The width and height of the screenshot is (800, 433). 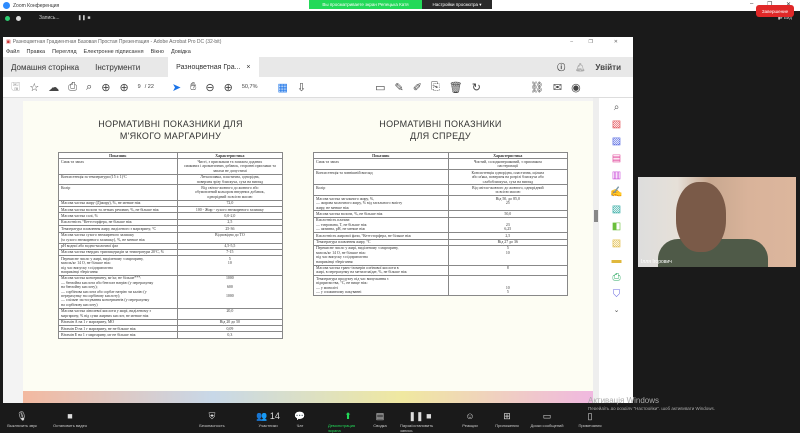 I want to click on recording-control-label: Пауза/остановить запись, so click(x=417, y=428).